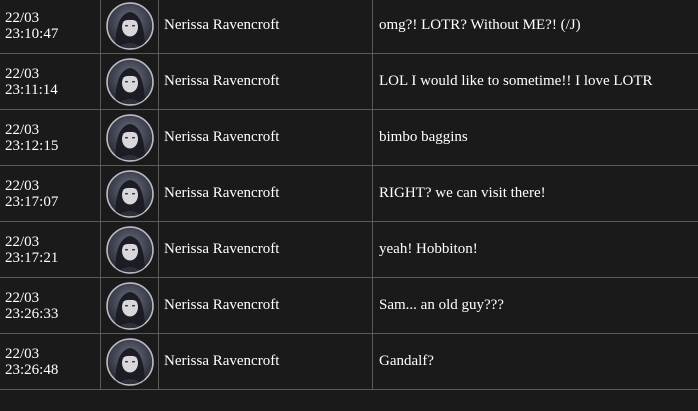  I want to click on timestamp-cell: 22/03 23:17:07, so click(50, 193).